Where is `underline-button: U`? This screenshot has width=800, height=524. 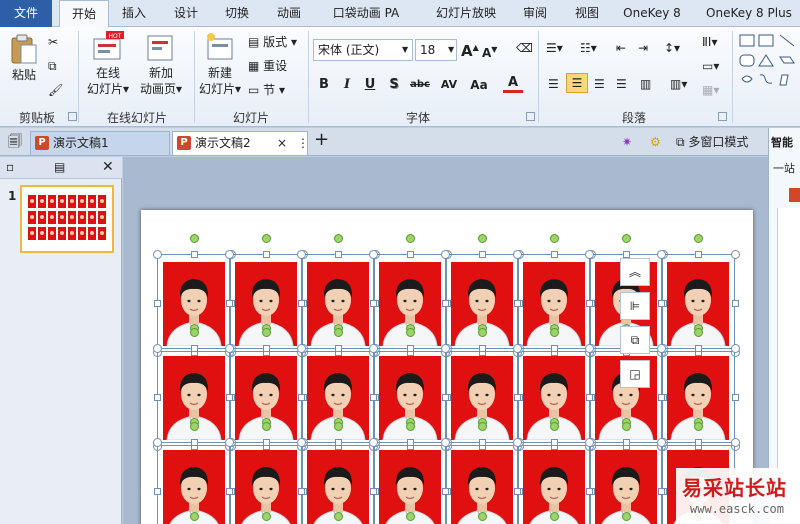 underline-button: U is located at coordinates (370, 85).